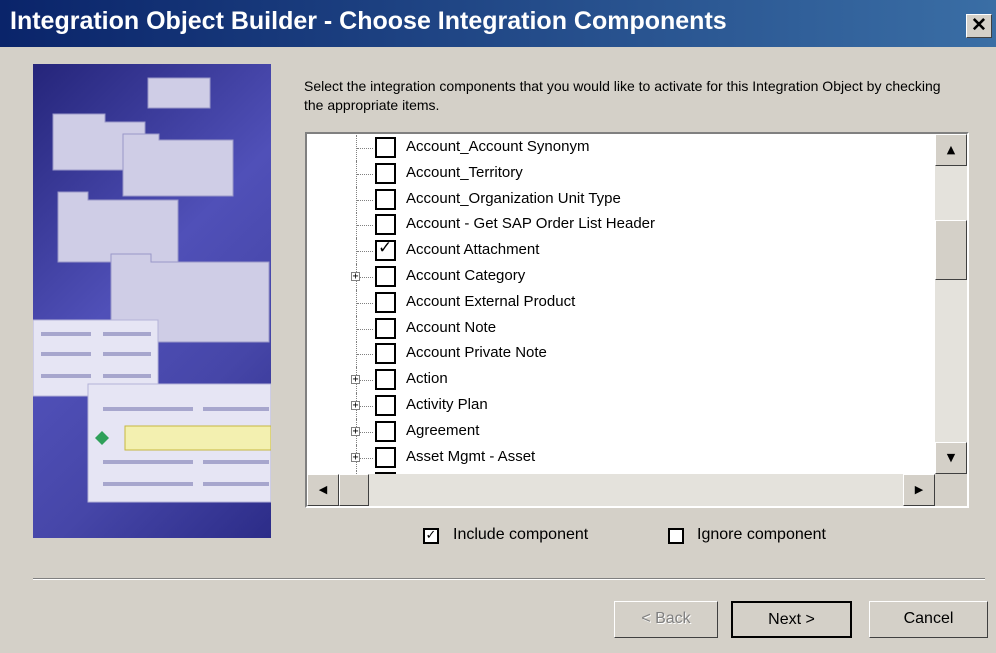  What do you see at coordinates (622, 302) in the screenshot?
I see `tree-row: Account External Product` at bounding box center [622, 302].